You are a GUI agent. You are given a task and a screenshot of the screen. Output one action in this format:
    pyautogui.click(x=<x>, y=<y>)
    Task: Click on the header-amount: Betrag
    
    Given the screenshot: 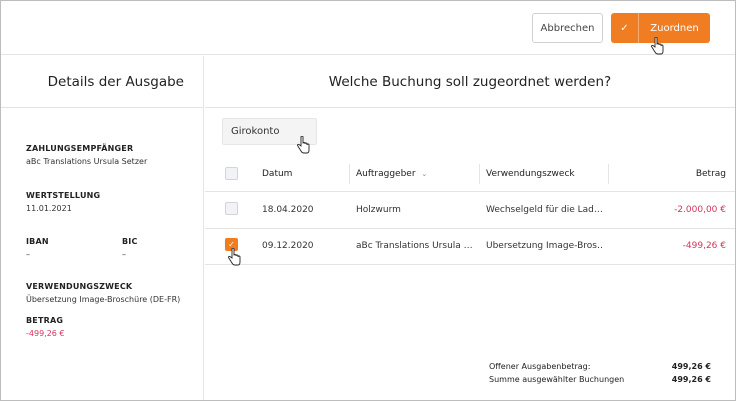 What is the action you would take?
    pyautogui.click(x=711, y=174)
    